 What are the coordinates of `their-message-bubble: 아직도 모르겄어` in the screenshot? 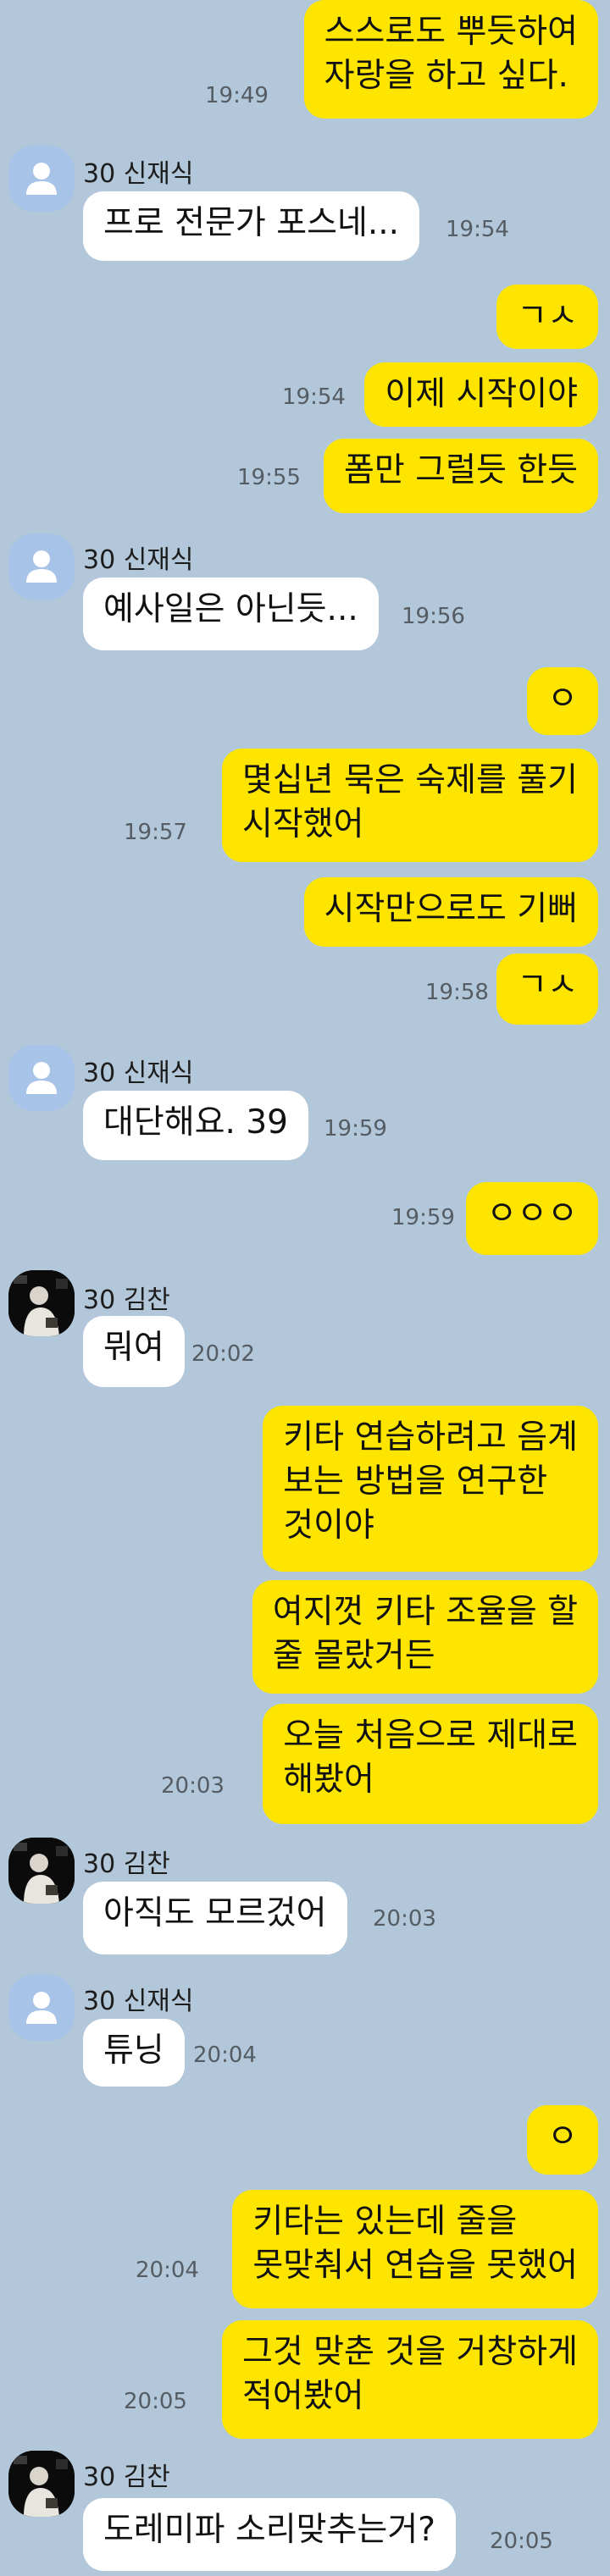 It's located at (215, 1918).